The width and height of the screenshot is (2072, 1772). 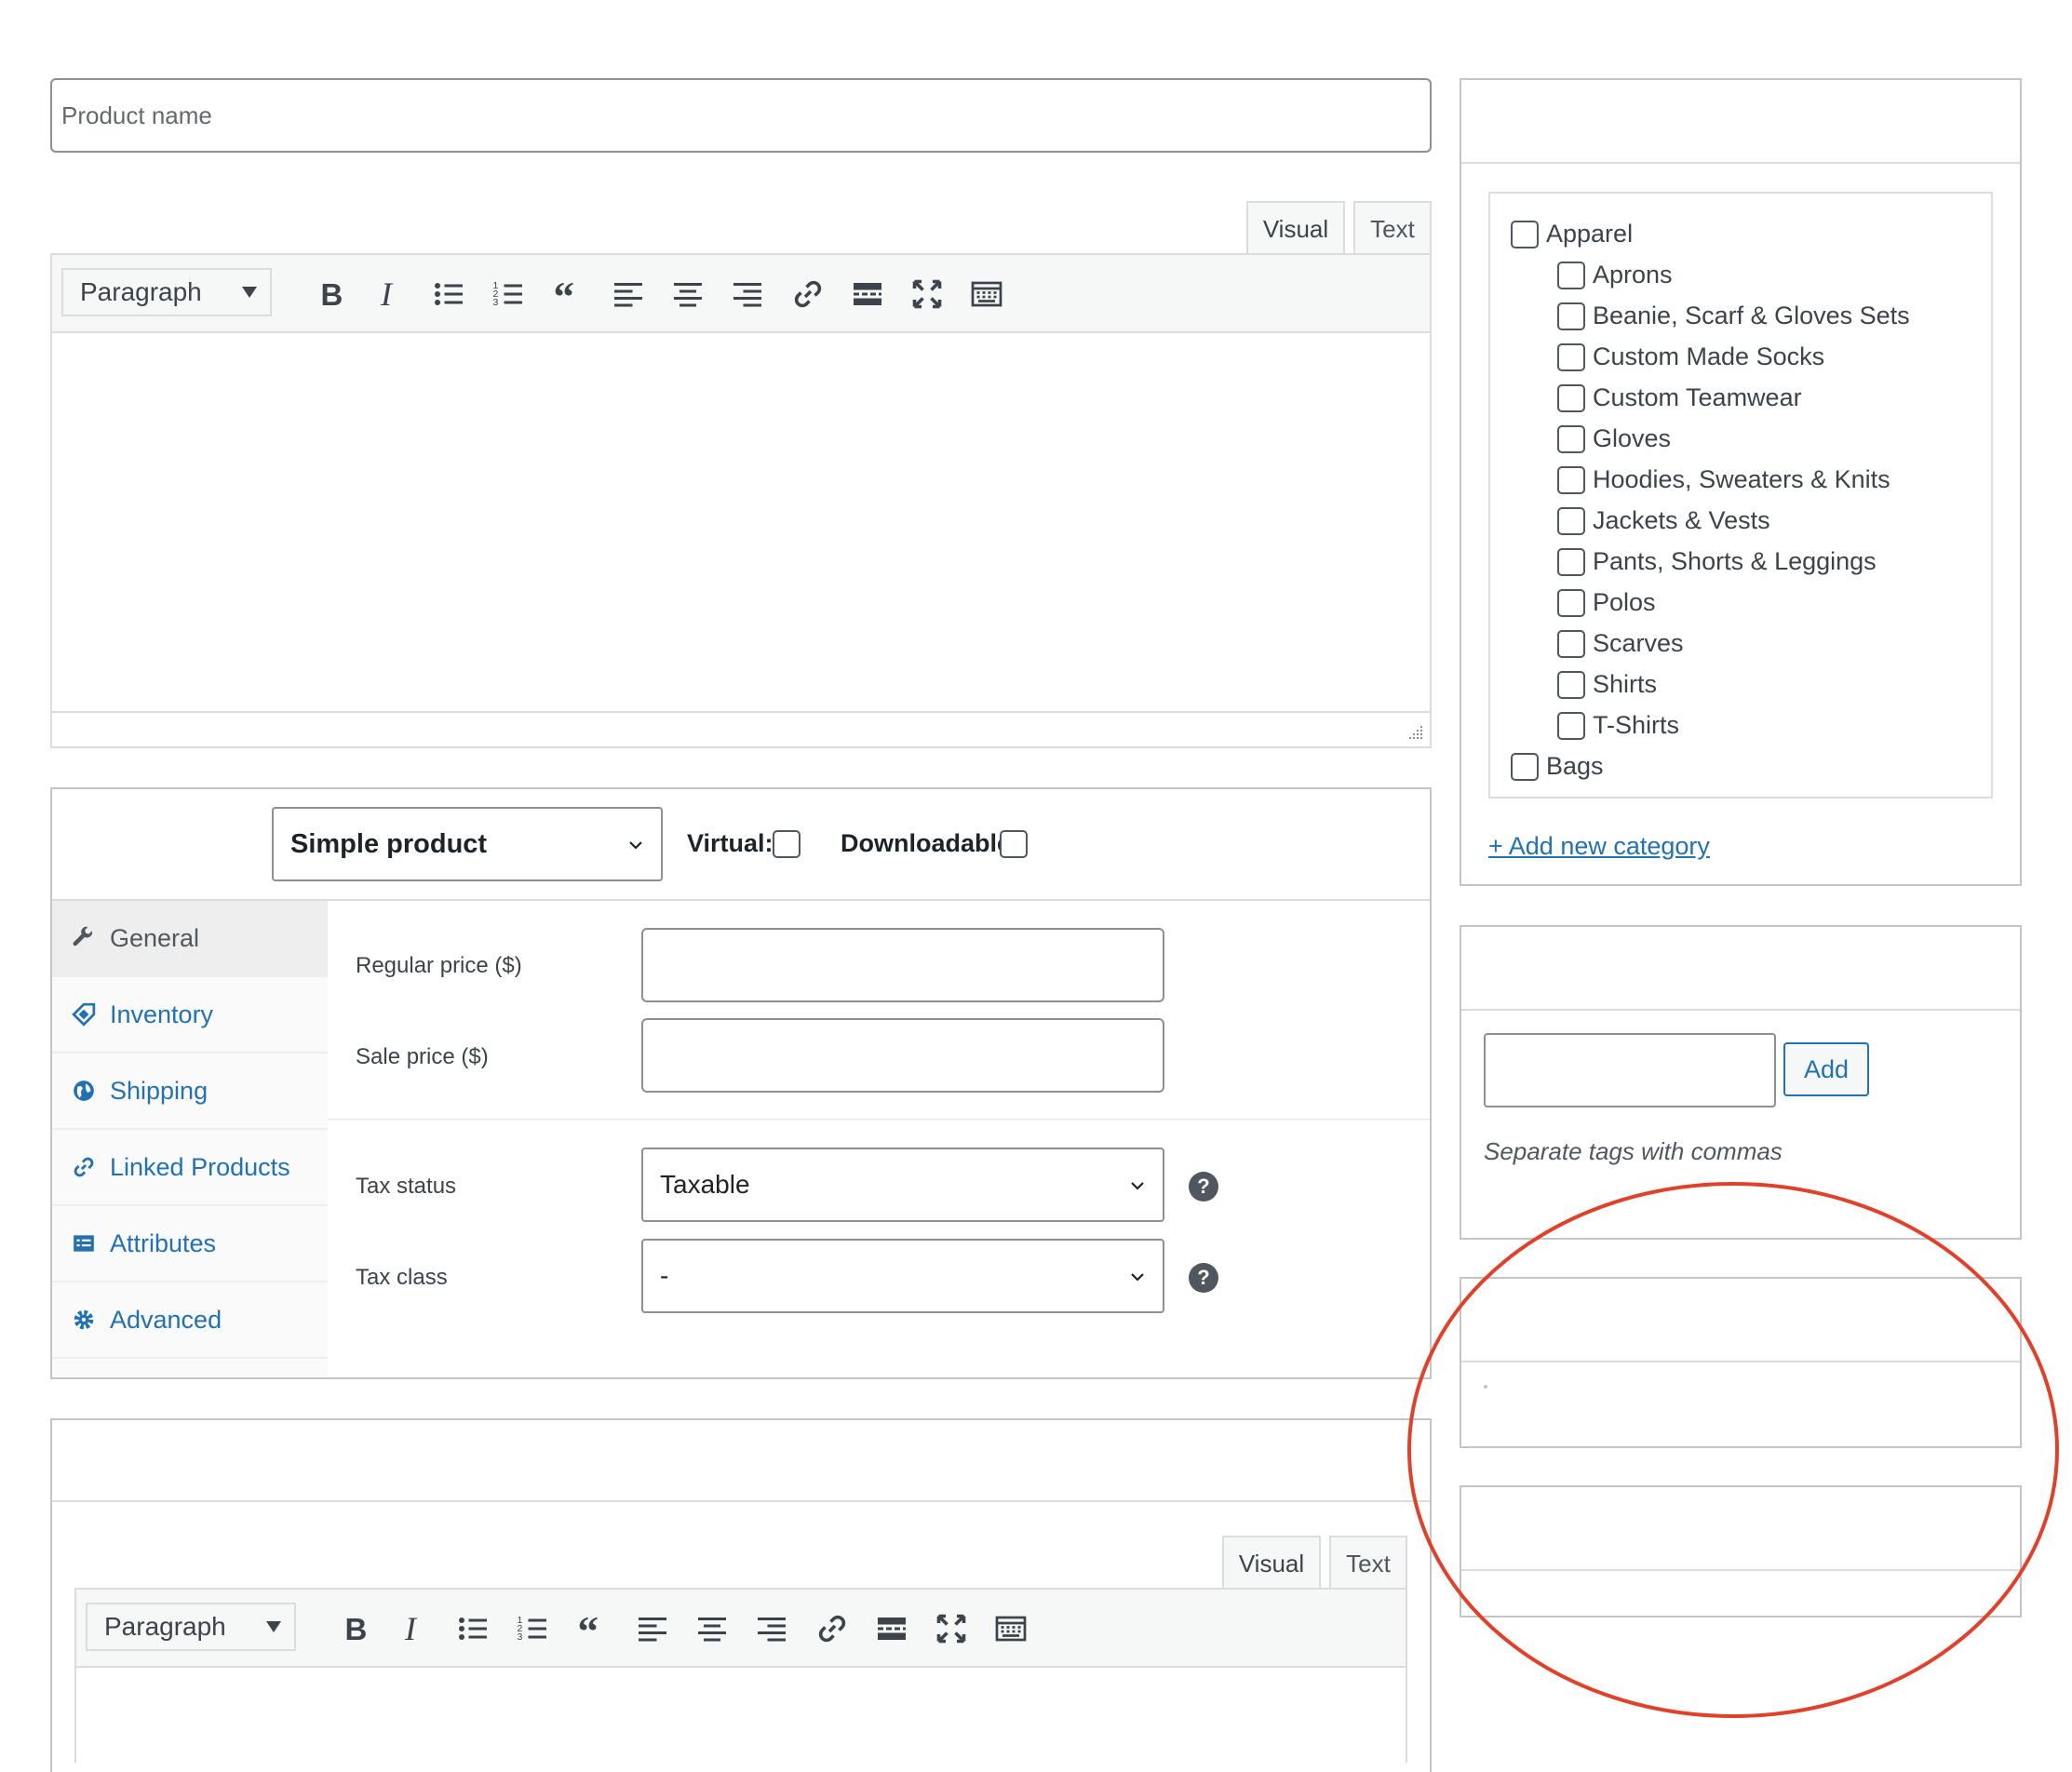 I want to click on regular-price-input, so click(x=902, y=965).